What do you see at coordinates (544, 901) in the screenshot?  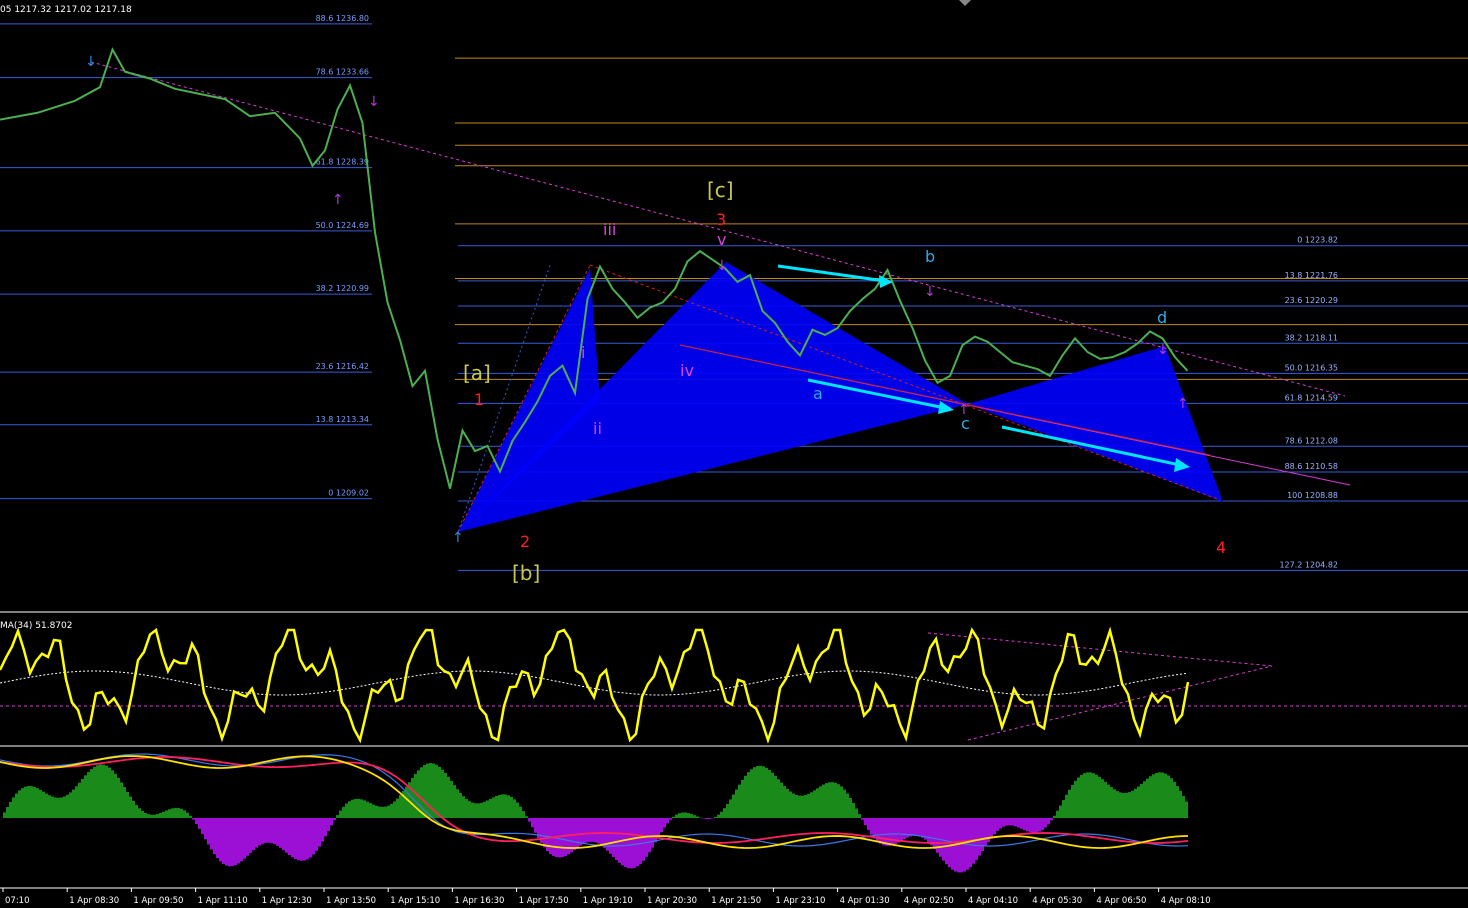 I see `time-label: 1 Apr 17:50` at bounding box center [544, 901].